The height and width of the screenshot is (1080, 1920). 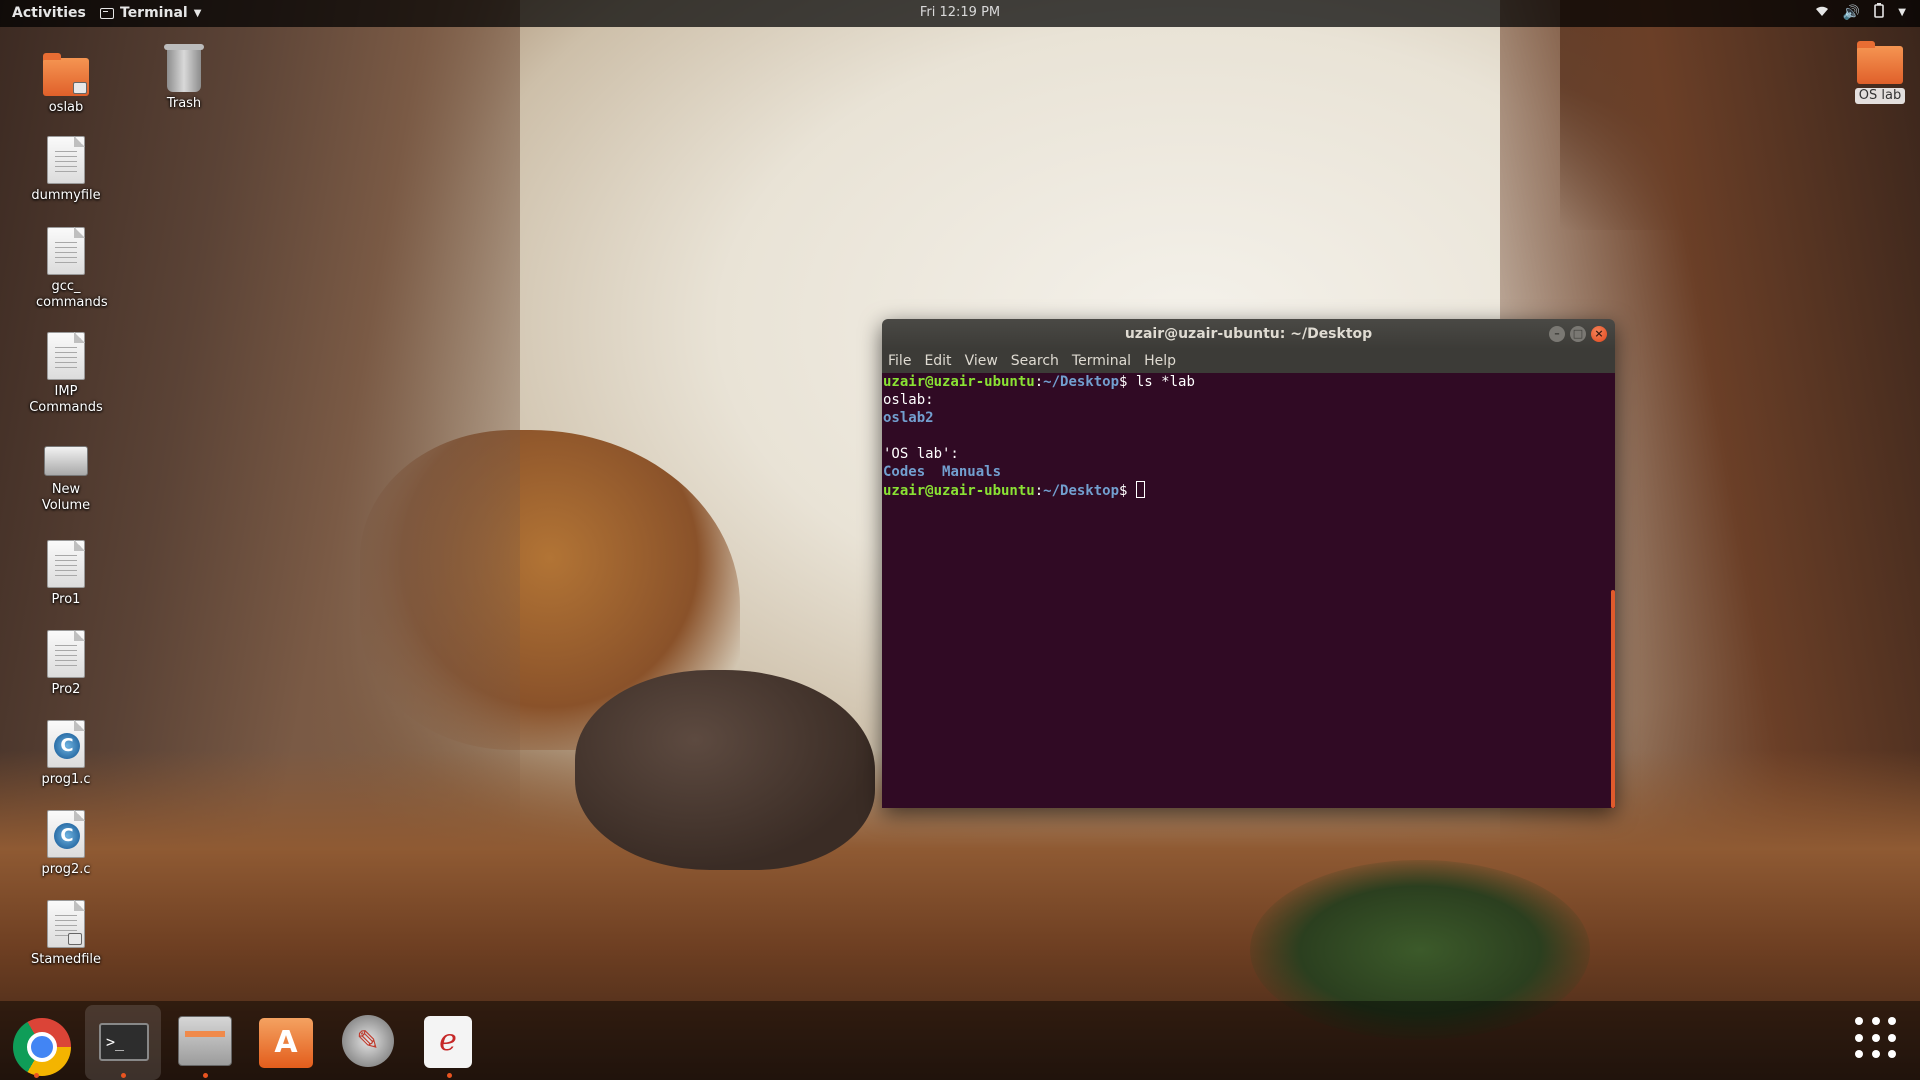 What do you see at coordinates (942, 472) in the screenshot?
I see `terminal-line: Codes Manuals` at bounding box center [942, 472].